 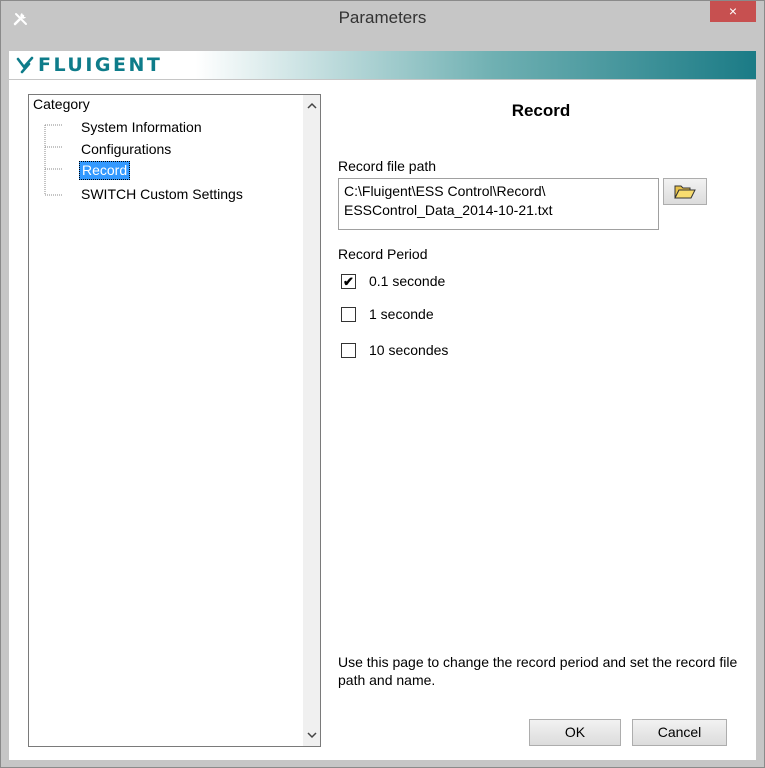 I want to click on folder-open-icon, so click(x=685, y=191).